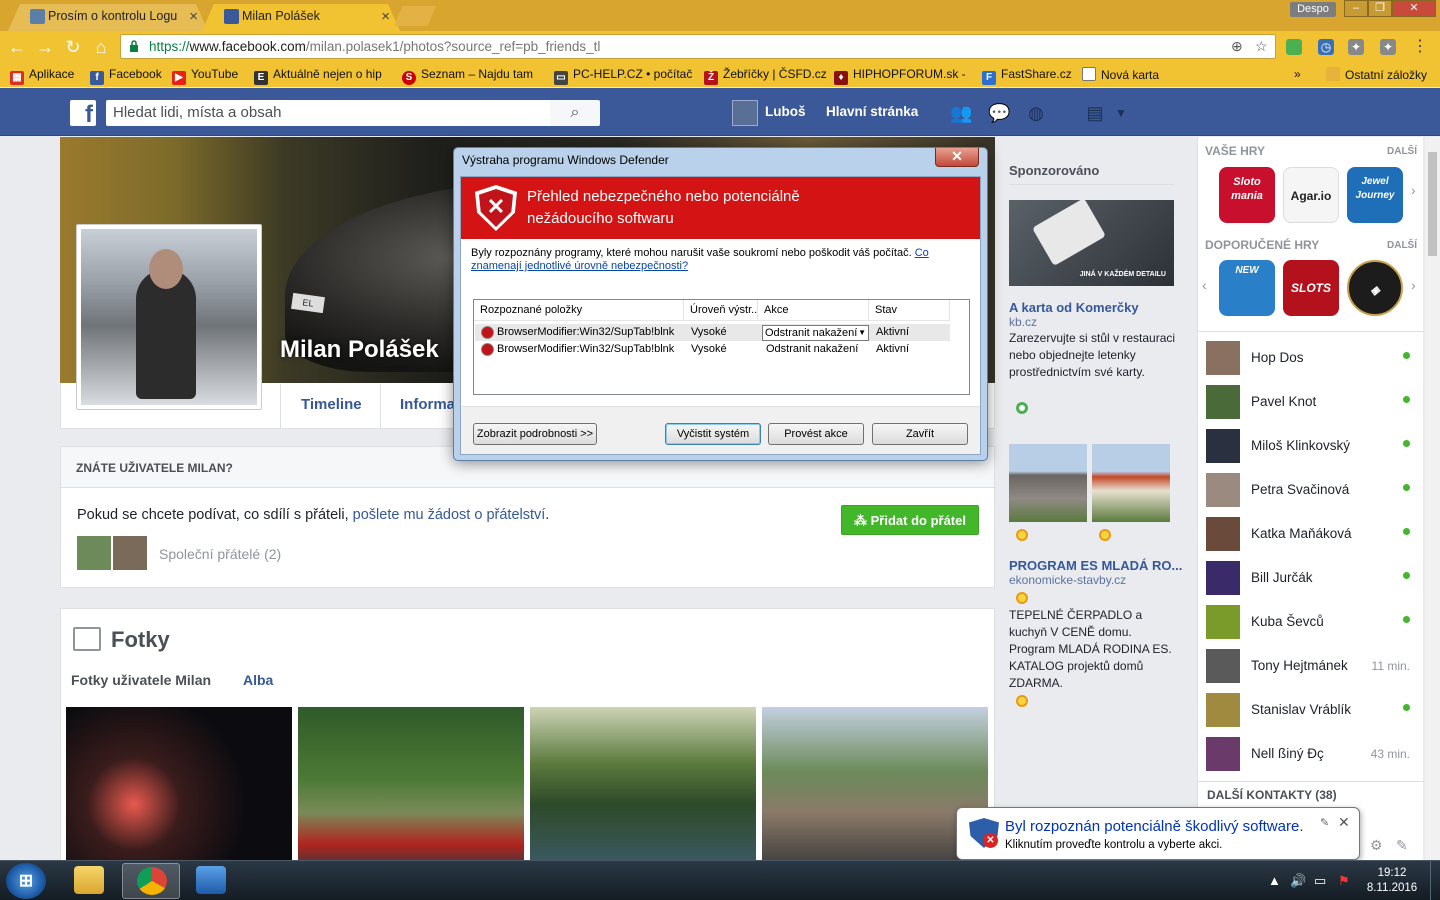 Image resolution: width=1440 pixels, height=900 pixels. Describe the element at coordinates (920, 434) in the screenshot. I see `close-button: Zavřít` at that location.